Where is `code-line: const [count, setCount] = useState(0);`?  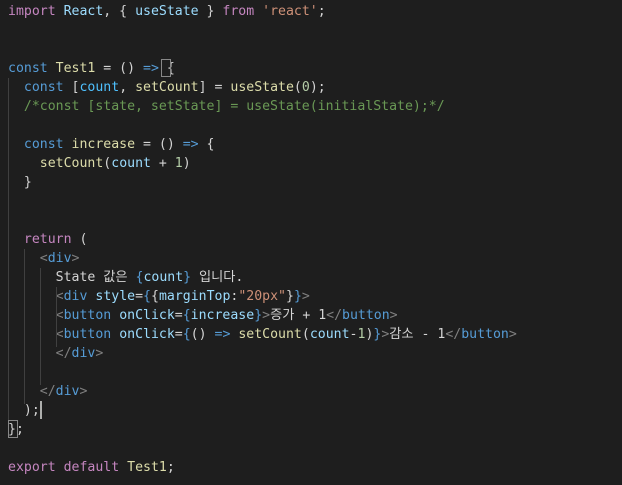
code-line: const [count, setCount] = useState(0); is located at coordinates (311, 87).